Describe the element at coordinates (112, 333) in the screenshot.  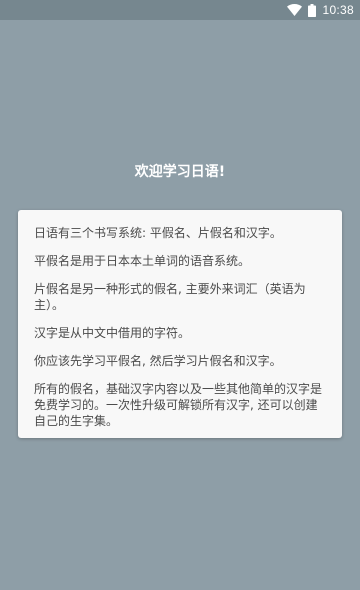
I see `info-paragraph-kanji: 汉字是从中文中借用的字符。` at that location.